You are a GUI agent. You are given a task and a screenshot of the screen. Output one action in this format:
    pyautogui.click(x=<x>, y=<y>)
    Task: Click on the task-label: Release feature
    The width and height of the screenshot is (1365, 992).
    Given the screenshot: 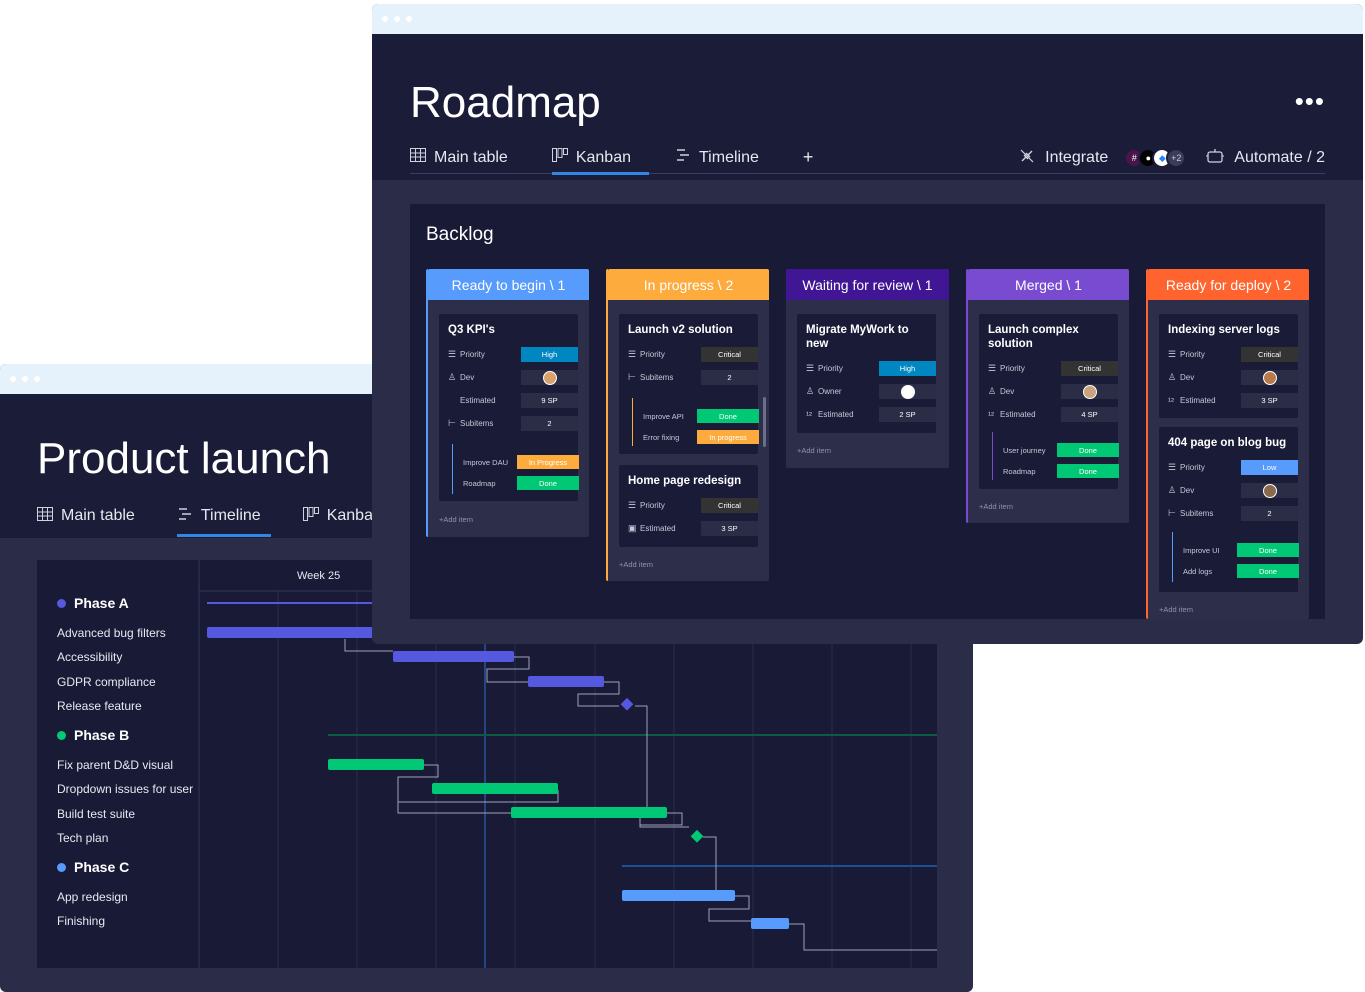 What is the action you would take?
    pyautogui.click(x=99, y=706)
    